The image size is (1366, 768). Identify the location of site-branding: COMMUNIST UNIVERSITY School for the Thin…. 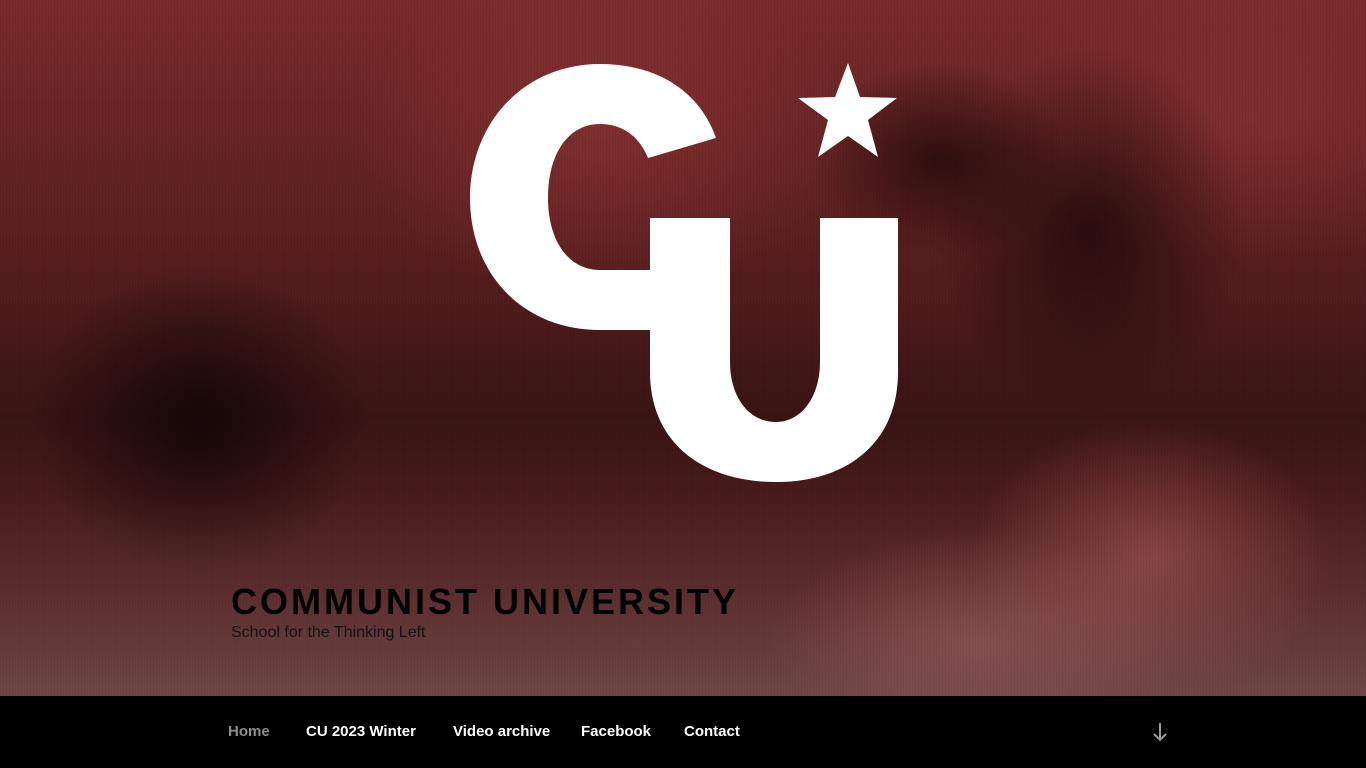
(485, 612).